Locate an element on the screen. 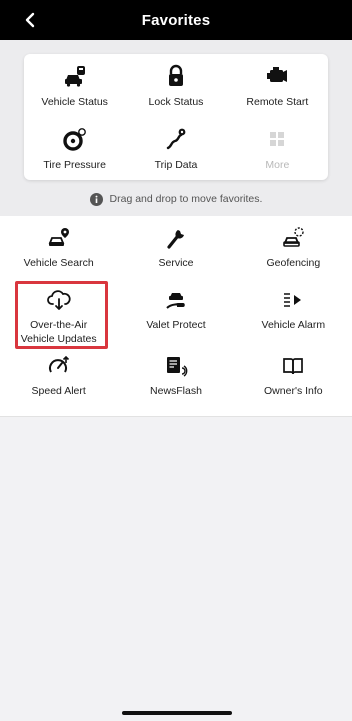  feature-label: NewsFlash is located at coordinates (176, 391).